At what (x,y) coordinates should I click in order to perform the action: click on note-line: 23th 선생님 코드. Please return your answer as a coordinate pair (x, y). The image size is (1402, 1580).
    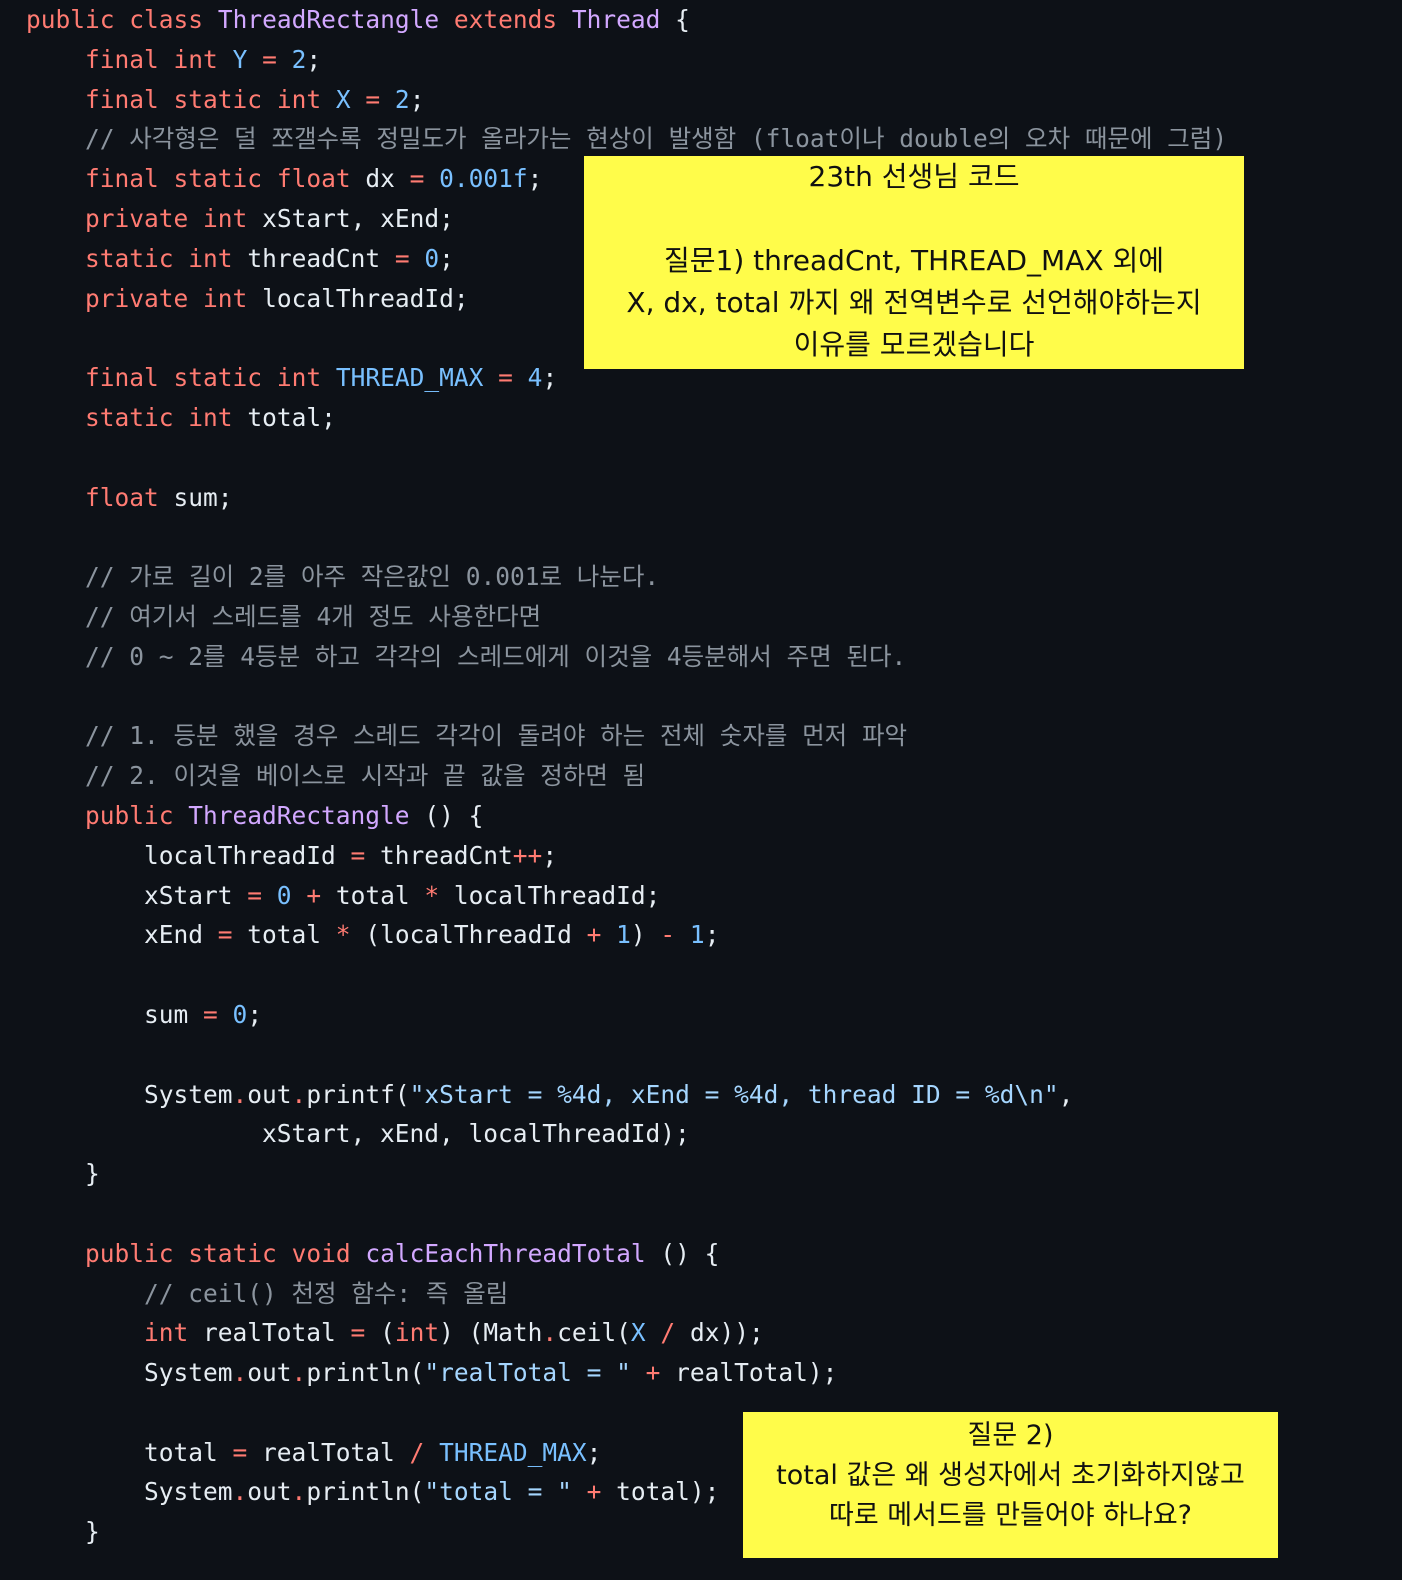
    Looking at the image, I should click on (914, 176).